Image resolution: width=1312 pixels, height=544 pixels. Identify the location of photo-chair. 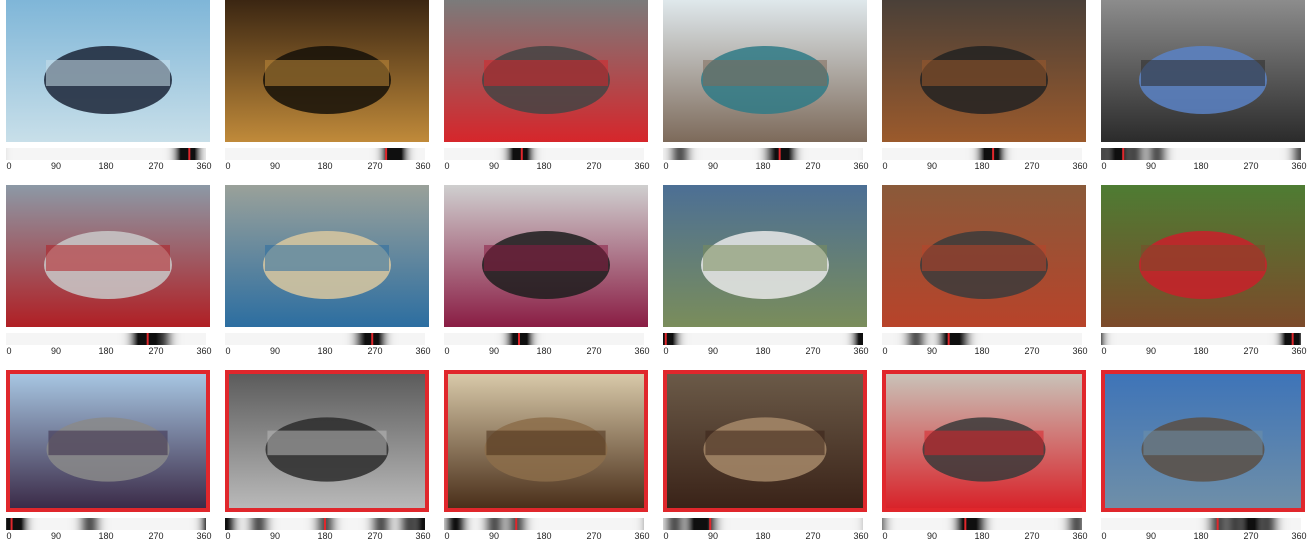
(546, 441).